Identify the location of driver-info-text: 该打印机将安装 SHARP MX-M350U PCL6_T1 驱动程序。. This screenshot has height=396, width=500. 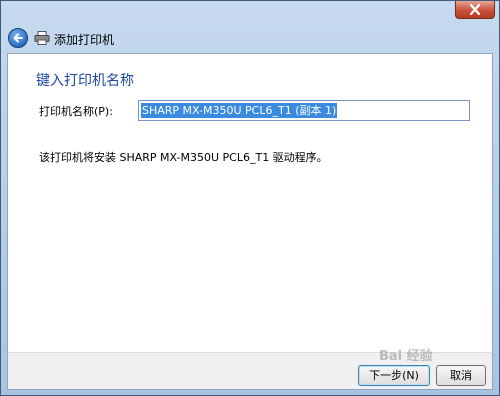
(183, 157).